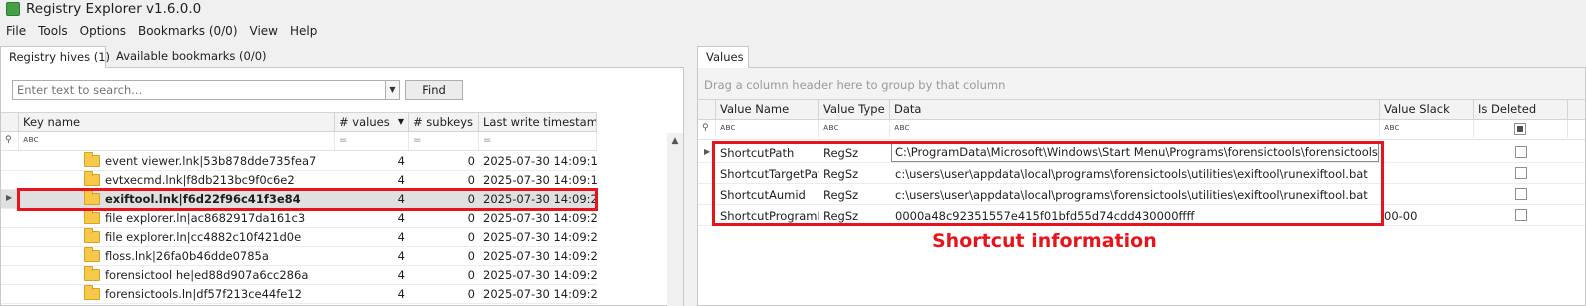  I want to click on menu-tools: Tools, so click(53, 32).